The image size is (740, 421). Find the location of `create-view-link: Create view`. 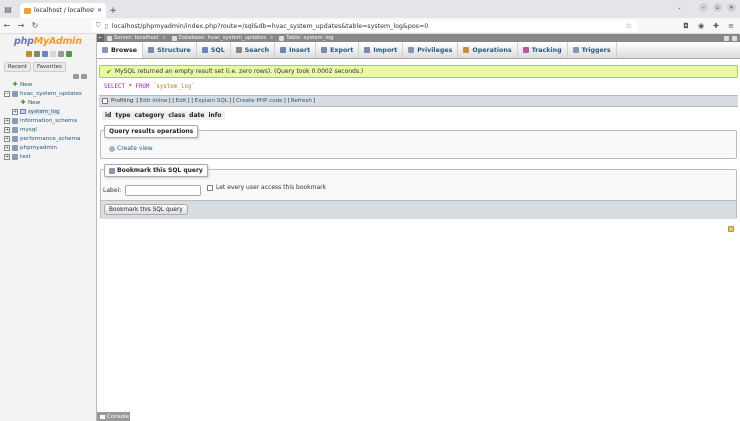

create-view-link: Create view is located at coordinates (131, 148).